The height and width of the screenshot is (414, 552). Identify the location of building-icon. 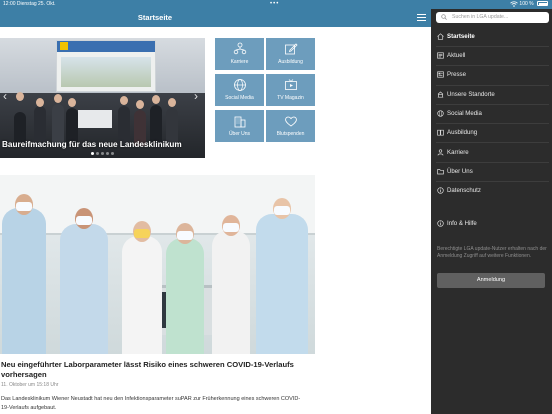
(239, 122).